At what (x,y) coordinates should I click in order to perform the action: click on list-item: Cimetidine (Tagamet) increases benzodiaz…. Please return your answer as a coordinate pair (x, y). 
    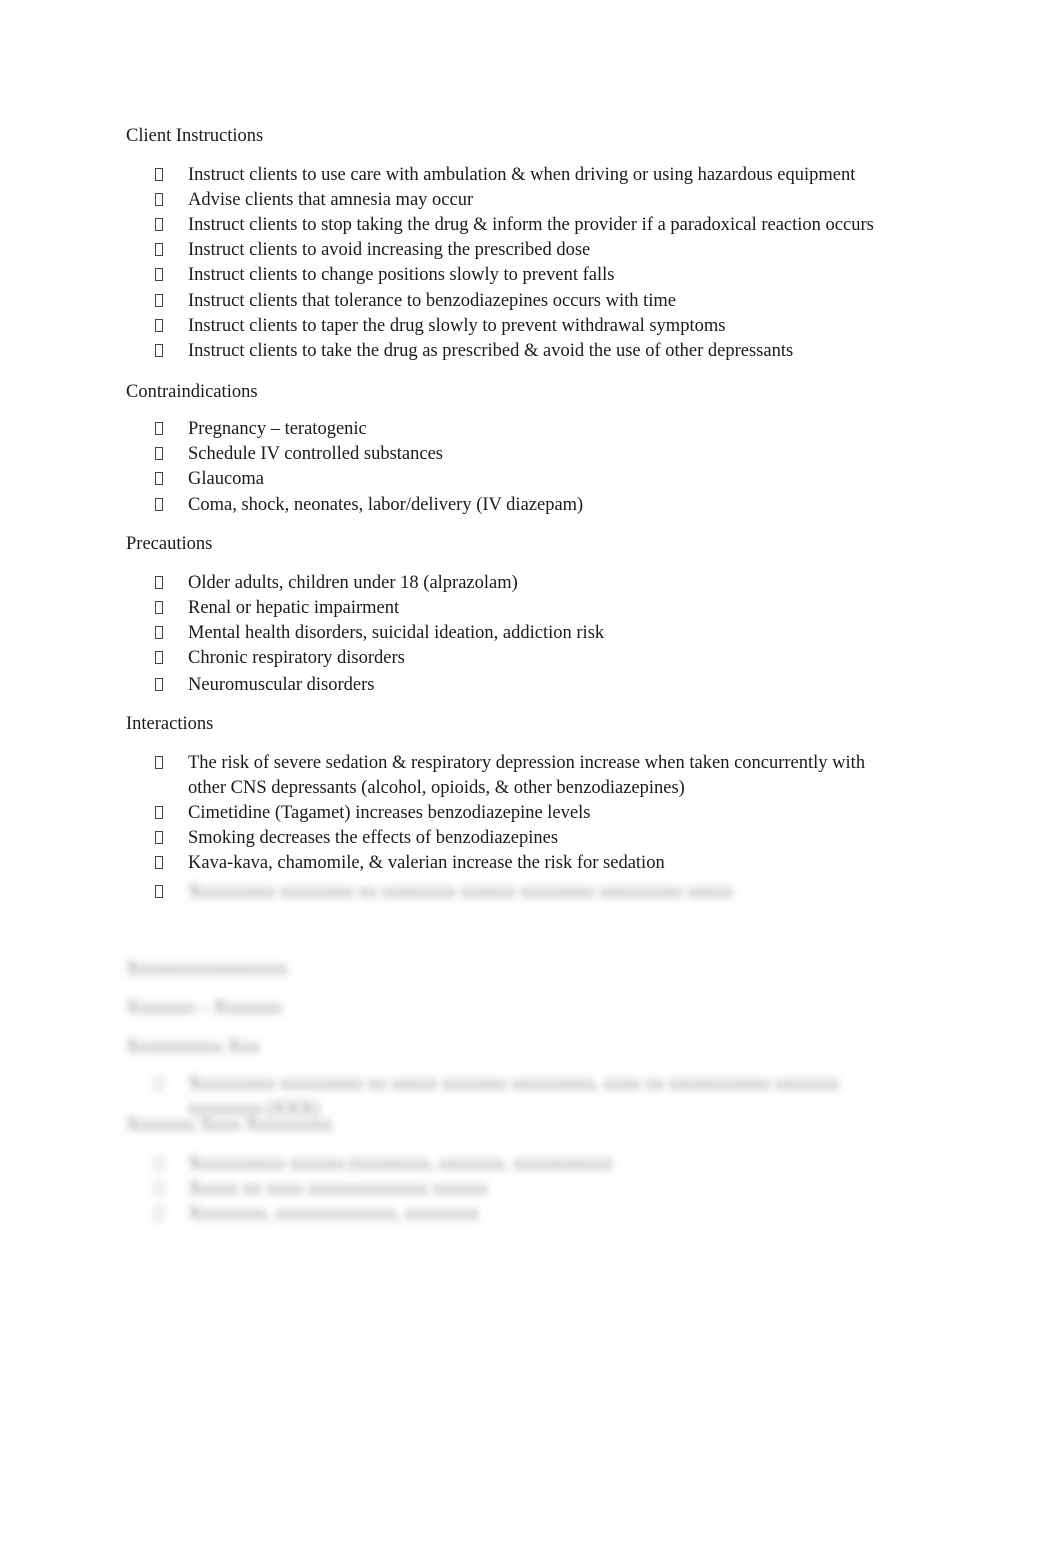
    Looking at the image, I should click on (449, 813).